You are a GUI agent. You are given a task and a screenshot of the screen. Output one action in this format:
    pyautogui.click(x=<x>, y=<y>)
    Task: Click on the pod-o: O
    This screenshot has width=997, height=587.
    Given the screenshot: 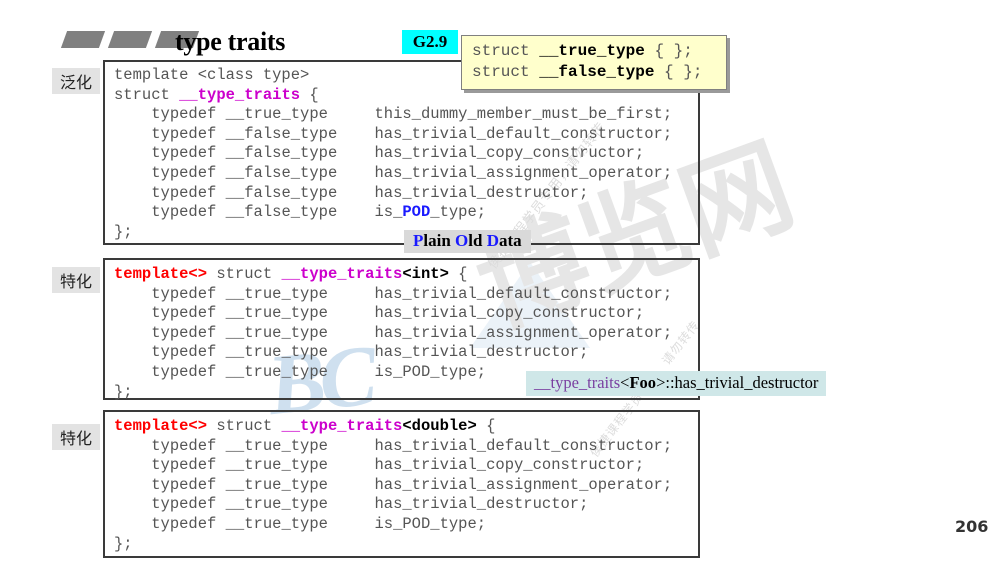 What is the action you would take?
    pyautogui.click(x=462, y=240)
    